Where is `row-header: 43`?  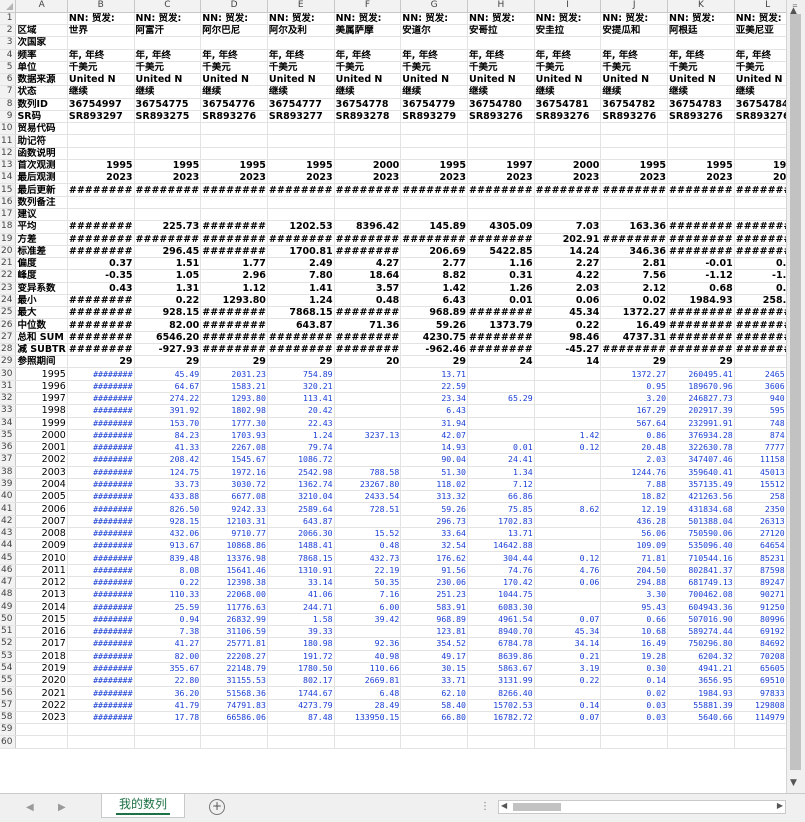 row-header: 43 is located at coordinates (8, 534).